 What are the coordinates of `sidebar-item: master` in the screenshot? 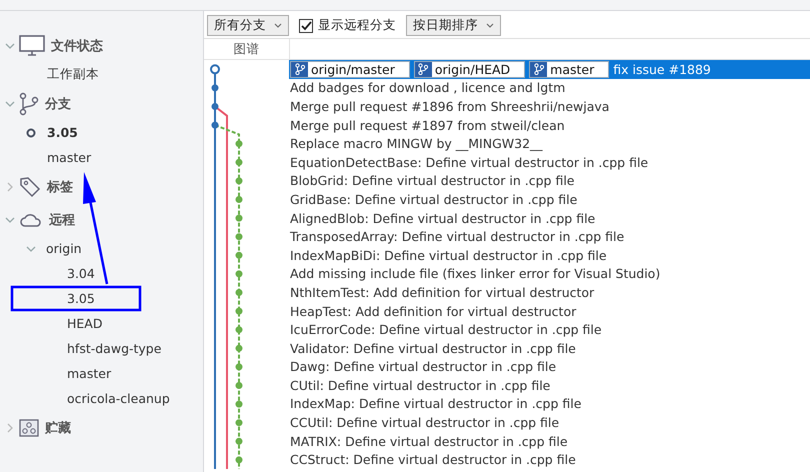 It's located at (69, 157).